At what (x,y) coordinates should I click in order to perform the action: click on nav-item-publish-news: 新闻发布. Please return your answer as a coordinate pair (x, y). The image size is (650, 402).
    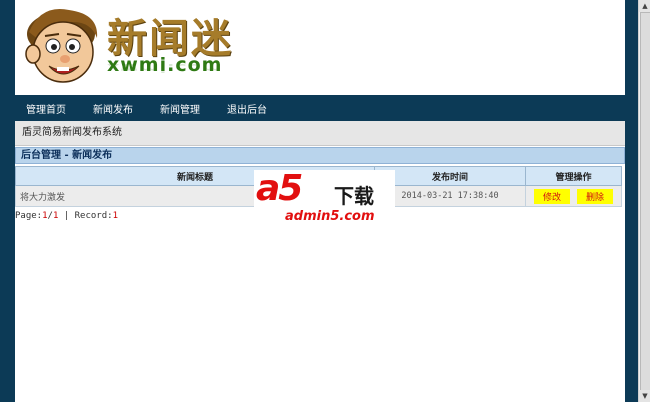
    Looking at the image, I should click on (113, 108).